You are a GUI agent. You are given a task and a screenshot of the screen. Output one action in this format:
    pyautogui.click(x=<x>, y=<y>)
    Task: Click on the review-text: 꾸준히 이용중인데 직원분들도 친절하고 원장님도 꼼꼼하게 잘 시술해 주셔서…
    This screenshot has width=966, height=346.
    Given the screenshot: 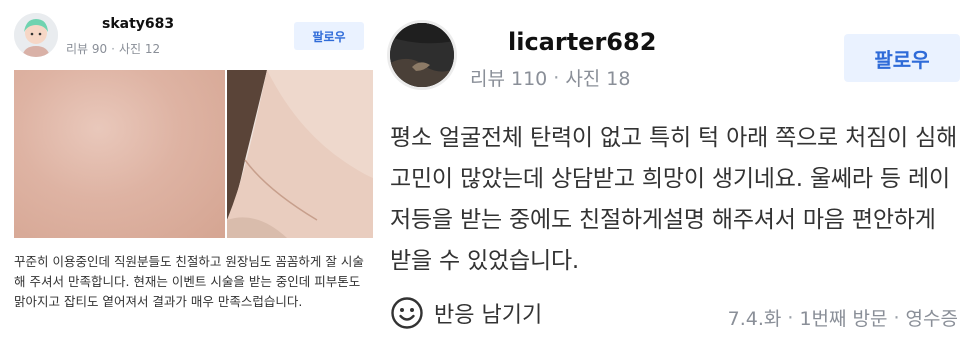 What is the action you would take?
    pyautogui.click(x=189, y=281)
    